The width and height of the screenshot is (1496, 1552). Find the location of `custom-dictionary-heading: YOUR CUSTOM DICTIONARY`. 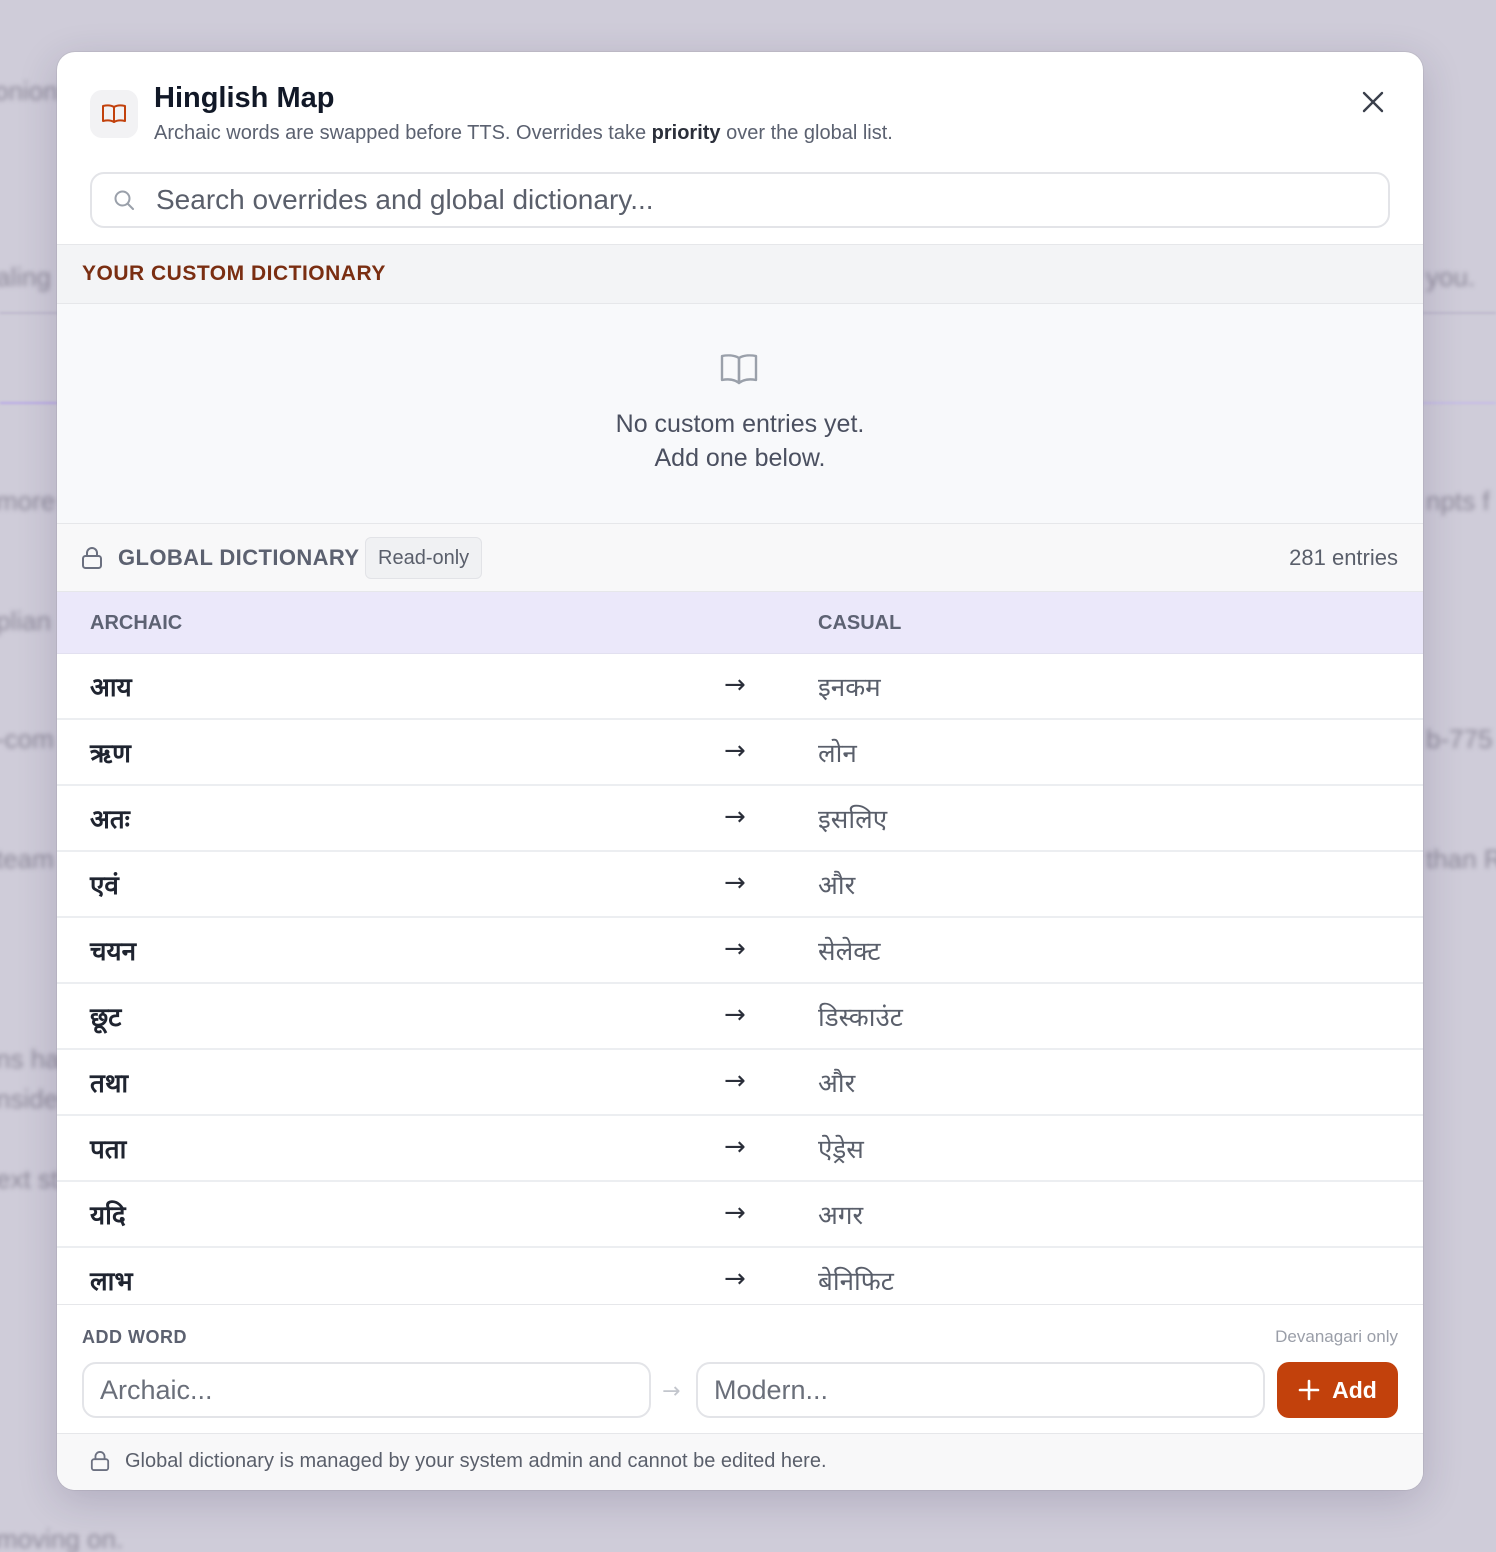

custom-dictionary-heading: YOUR CUSTOM DICTIONARY is located at coordinates (234, 273).